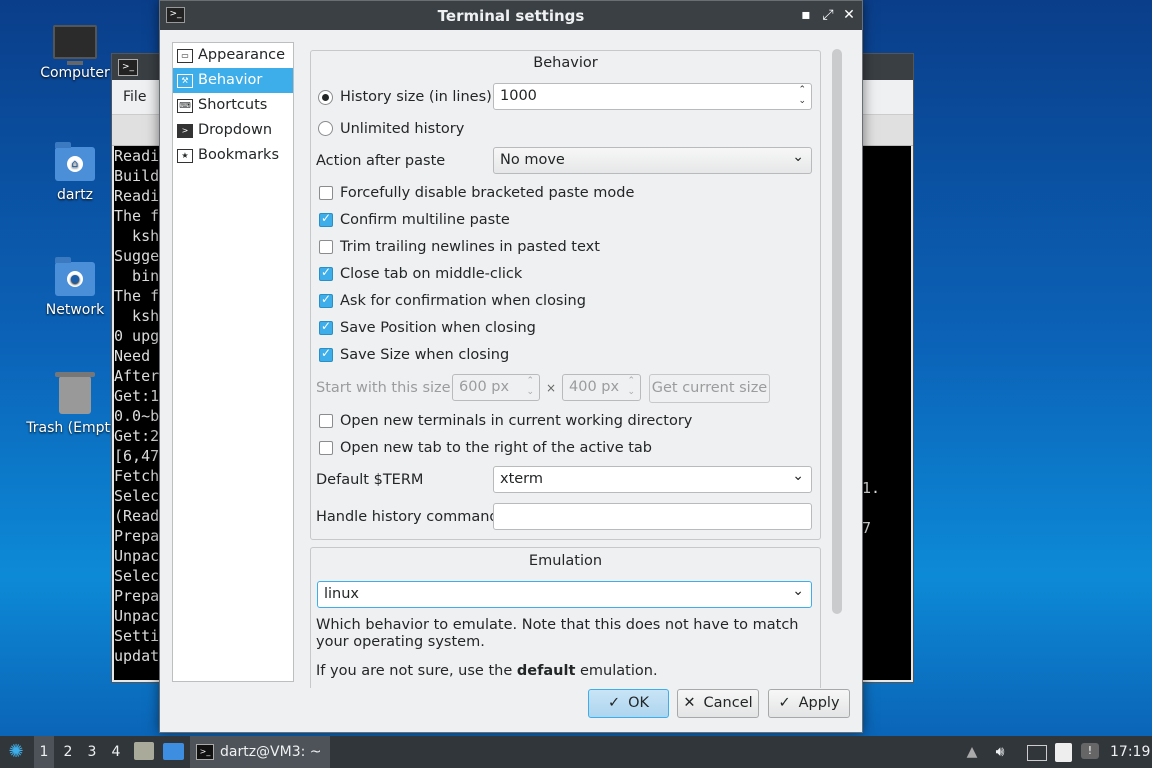 This screenshot has width=1152, height=768. I want to click on sidebar-item-label: Behavior, so click(230, 80).